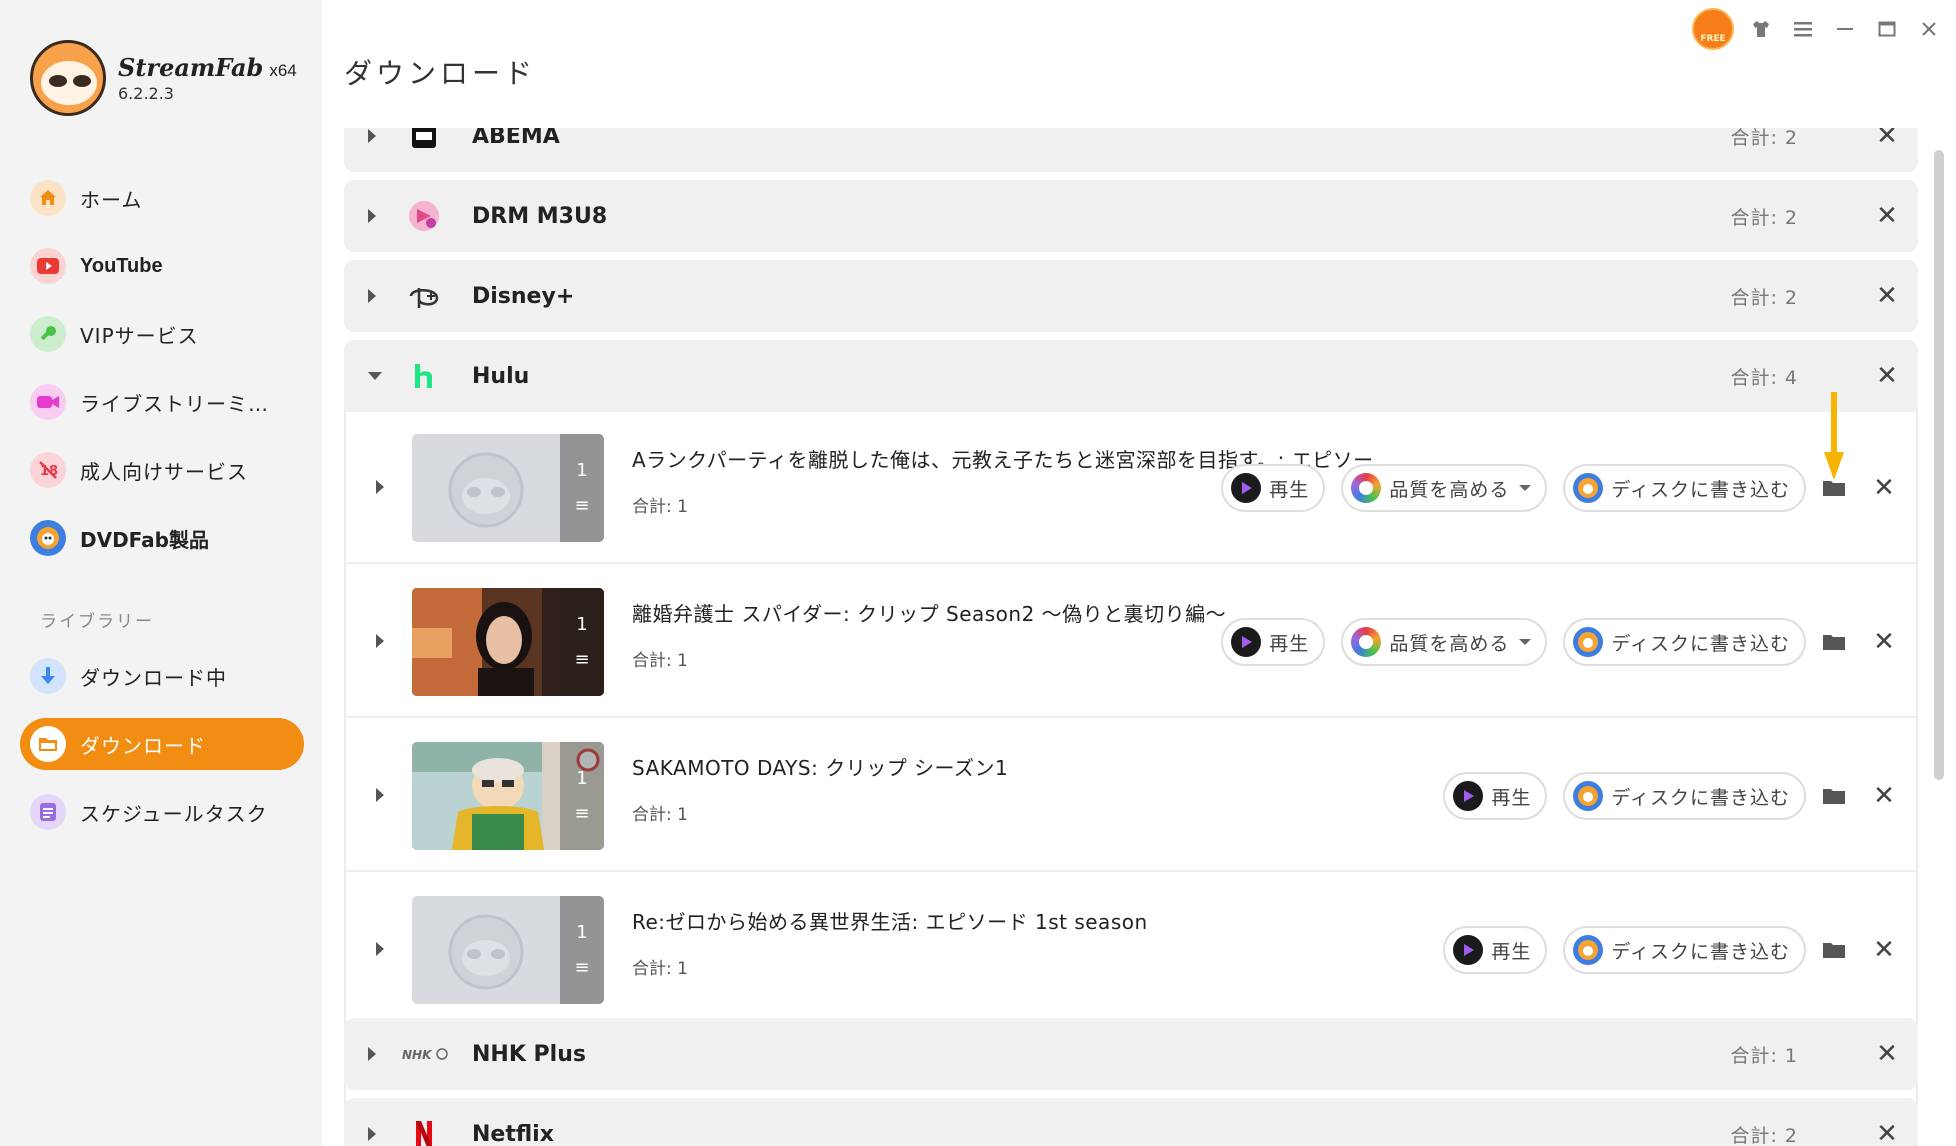 Image resolution: width=1956 pixels, height=1146 pixels. I want to click on app-version: 6.2.2.3, so click(146, 93).